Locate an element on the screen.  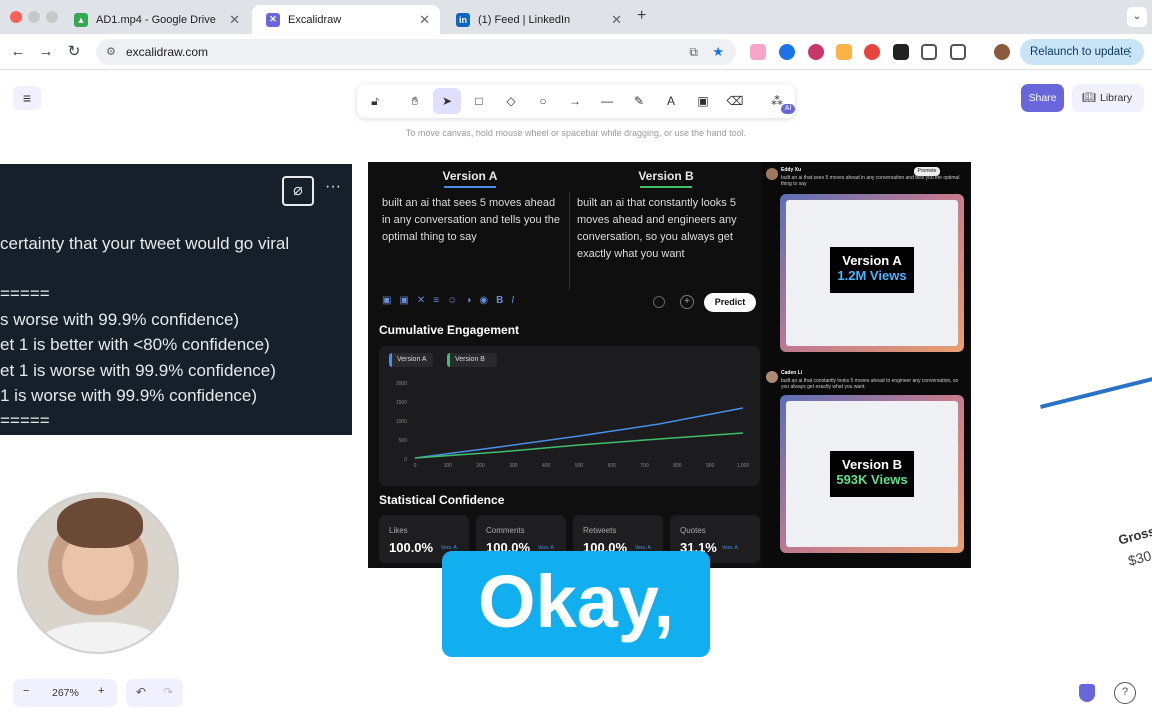
main-menu-button: ≡ is located at coordinates (27, 98).